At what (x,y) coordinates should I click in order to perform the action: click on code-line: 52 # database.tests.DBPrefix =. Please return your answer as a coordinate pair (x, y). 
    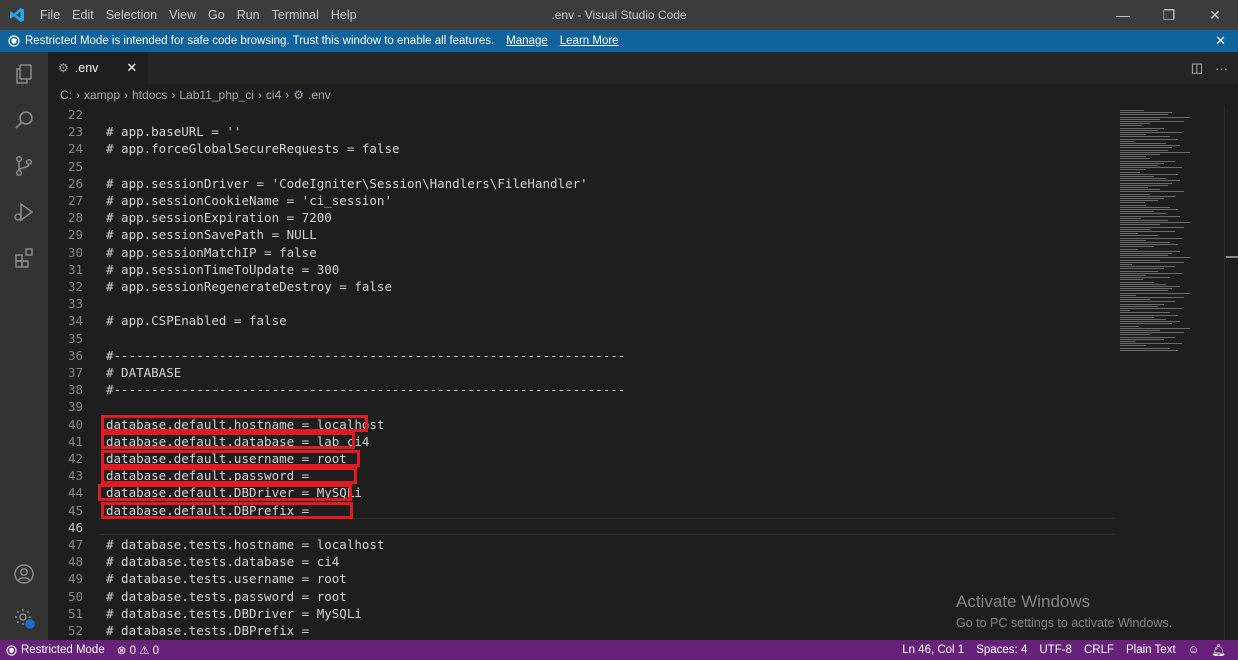
    Looking at the image, I should click on (581, 630).